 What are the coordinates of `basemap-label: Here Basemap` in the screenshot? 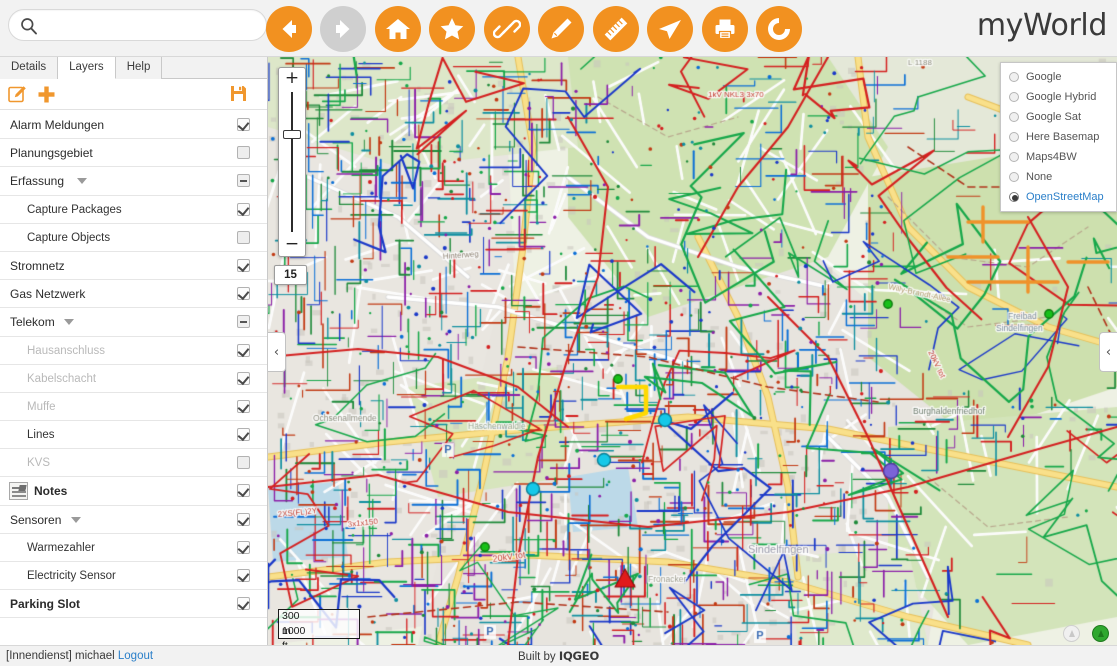 It's located at (1063, 137).